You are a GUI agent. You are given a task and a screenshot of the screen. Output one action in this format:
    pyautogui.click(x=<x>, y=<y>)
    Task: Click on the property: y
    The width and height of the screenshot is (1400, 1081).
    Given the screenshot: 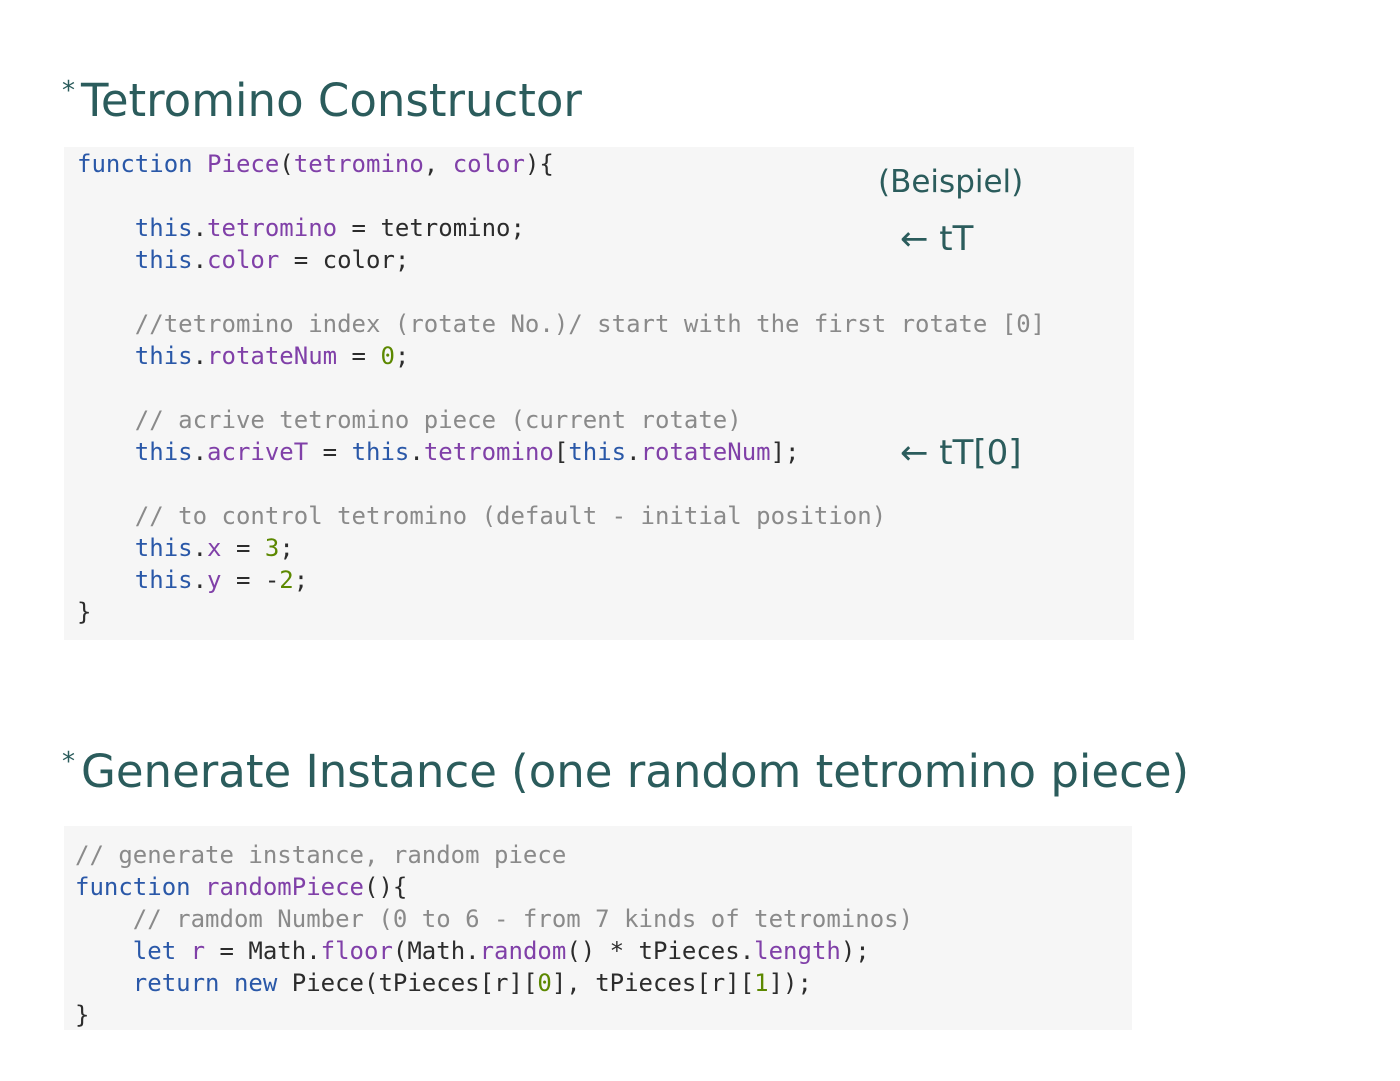 What is the action you would take?
    pyautogui.click(x=214, y=580)
    